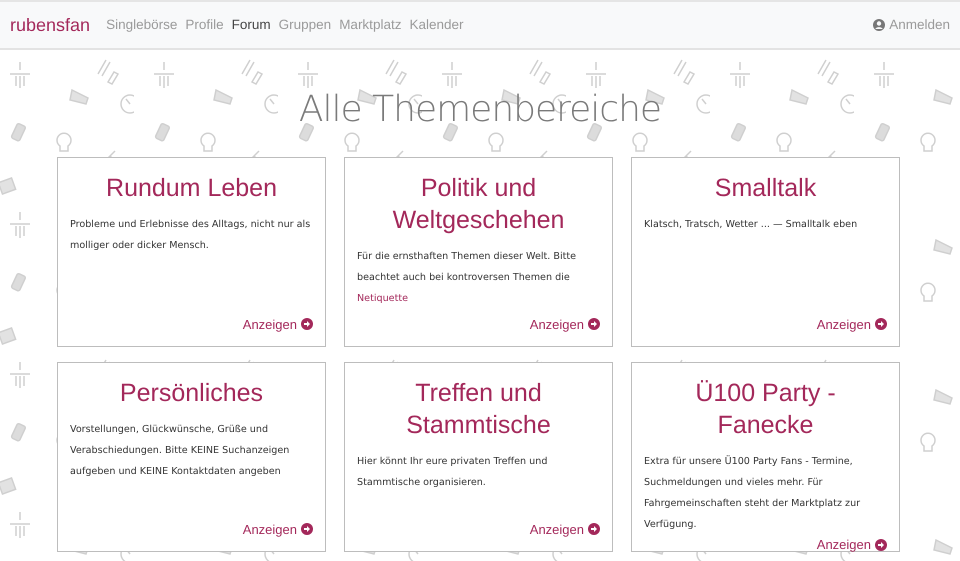  What do you see at coordinates (879, 25) in the screenshot?
I see `user-icon` at bounding box center [879, 25].